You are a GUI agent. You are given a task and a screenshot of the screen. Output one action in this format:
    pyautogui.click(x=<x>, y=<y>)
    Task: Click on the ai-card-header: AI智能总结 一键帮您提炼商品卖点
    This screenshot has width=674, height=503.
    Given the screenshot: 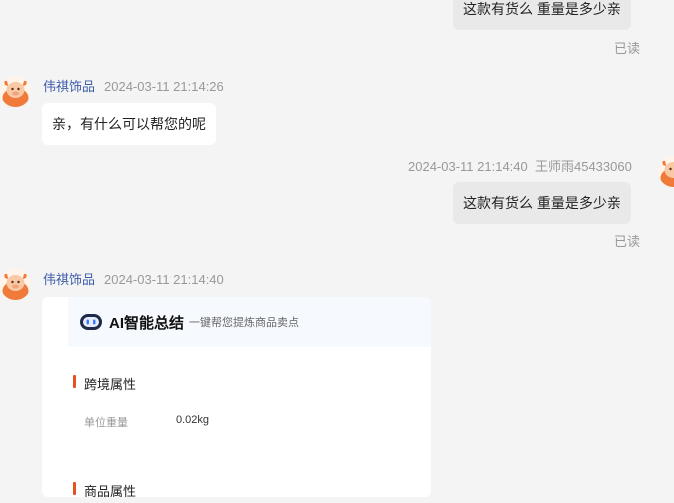 What is the action you would take?
    pyautogui.click(x=249, y=322)
    